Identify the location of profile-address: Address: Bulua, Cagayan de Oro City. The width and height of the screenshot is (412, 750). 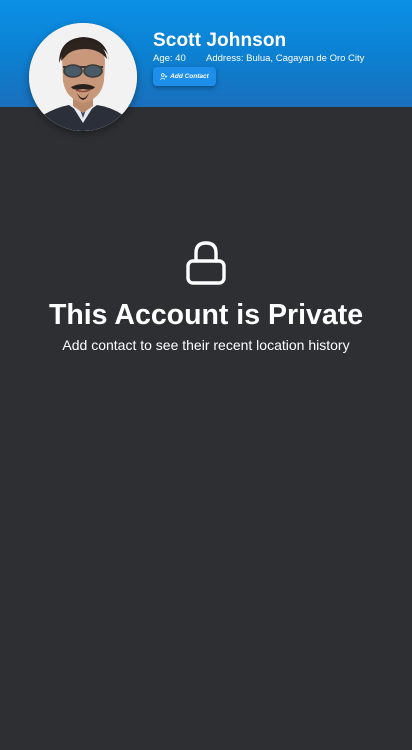
(285, 58).